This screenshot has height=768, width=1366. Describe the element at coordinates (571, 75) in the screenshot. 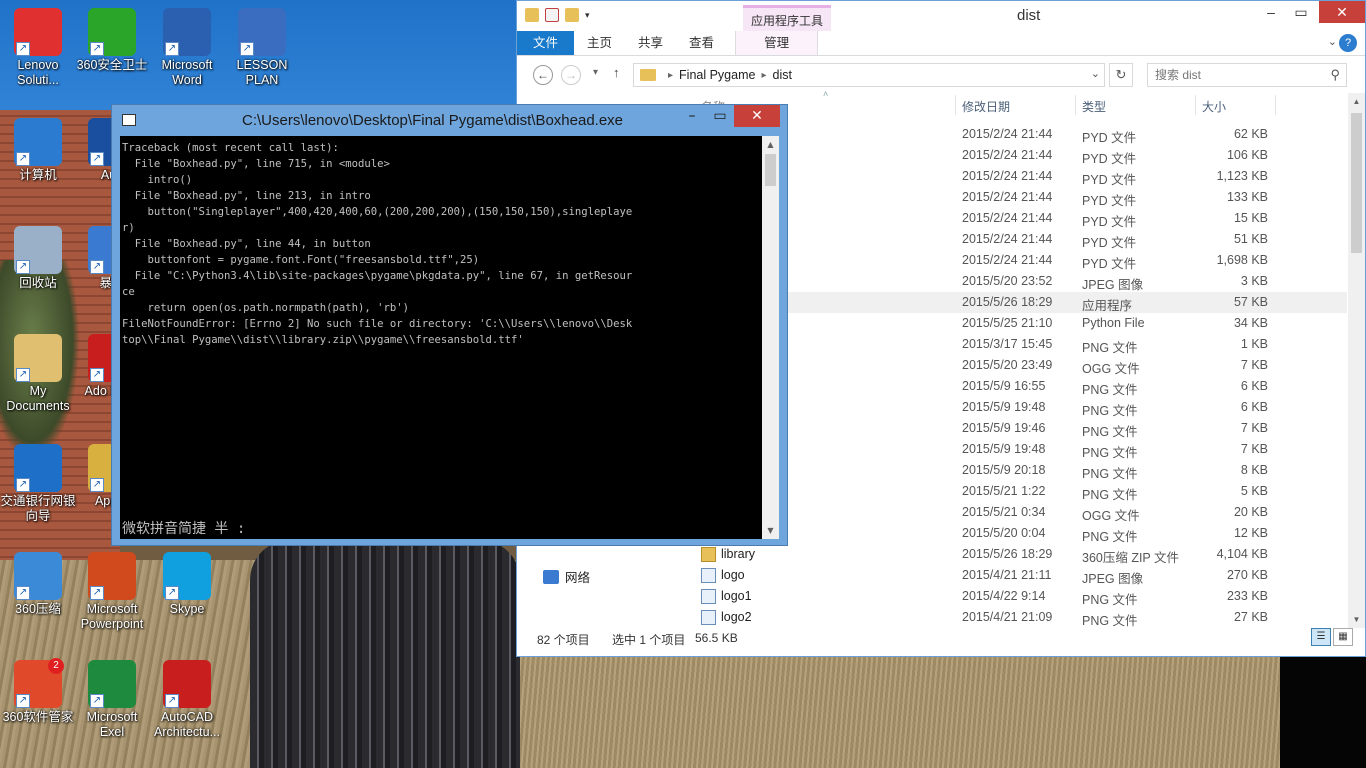

I see `forward-icon: →` at that location.